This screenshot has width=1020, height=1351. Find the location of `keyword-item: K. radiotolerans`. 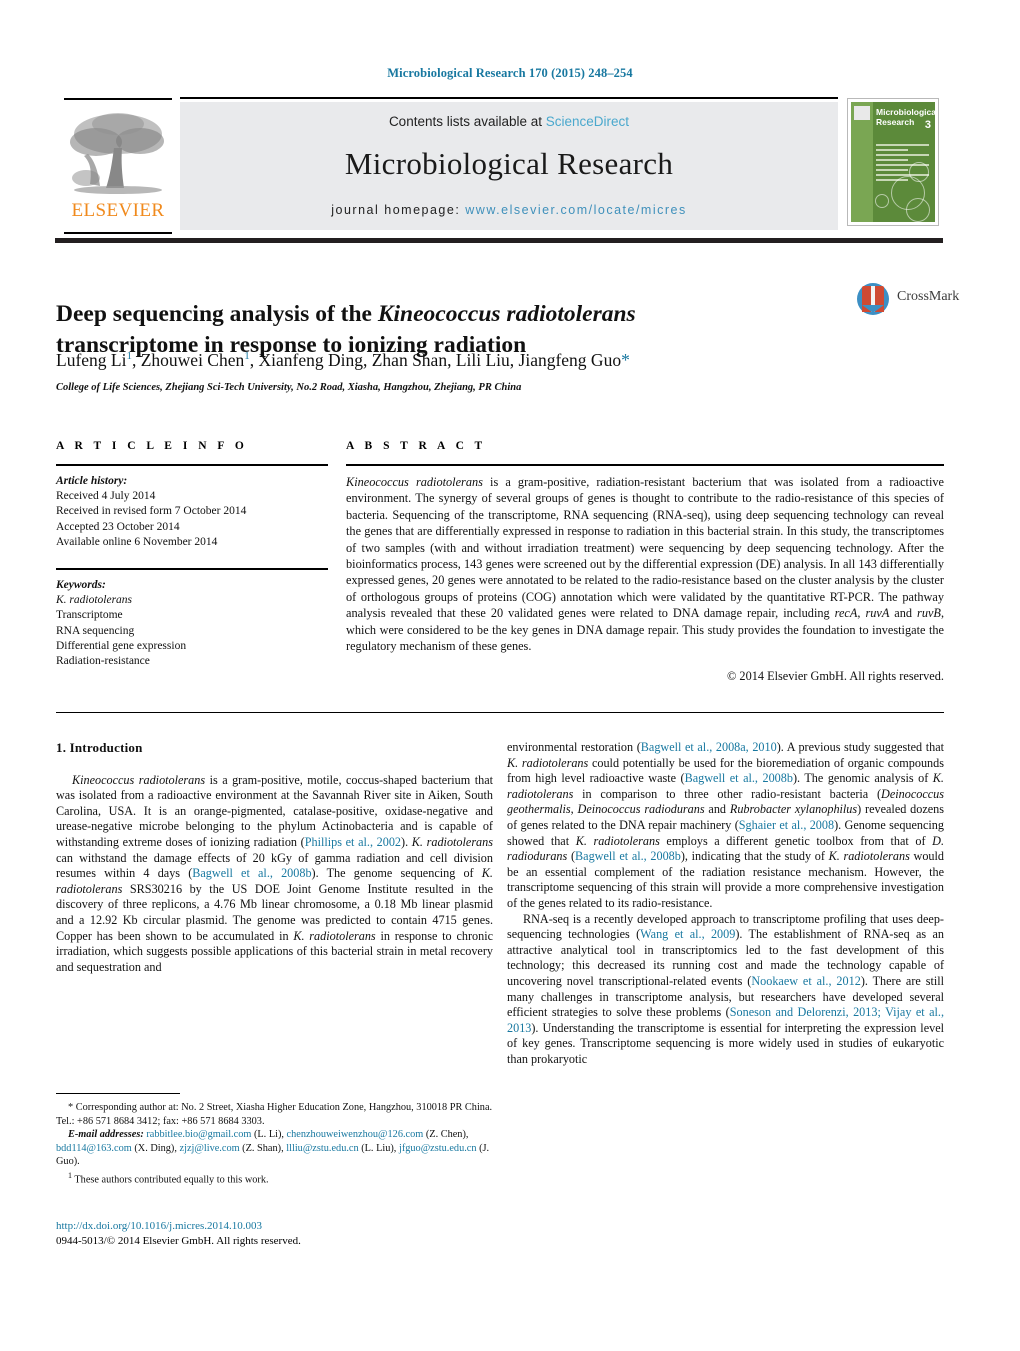

keyword-item: K. radiotolerans is located at coordinates (94, 600).